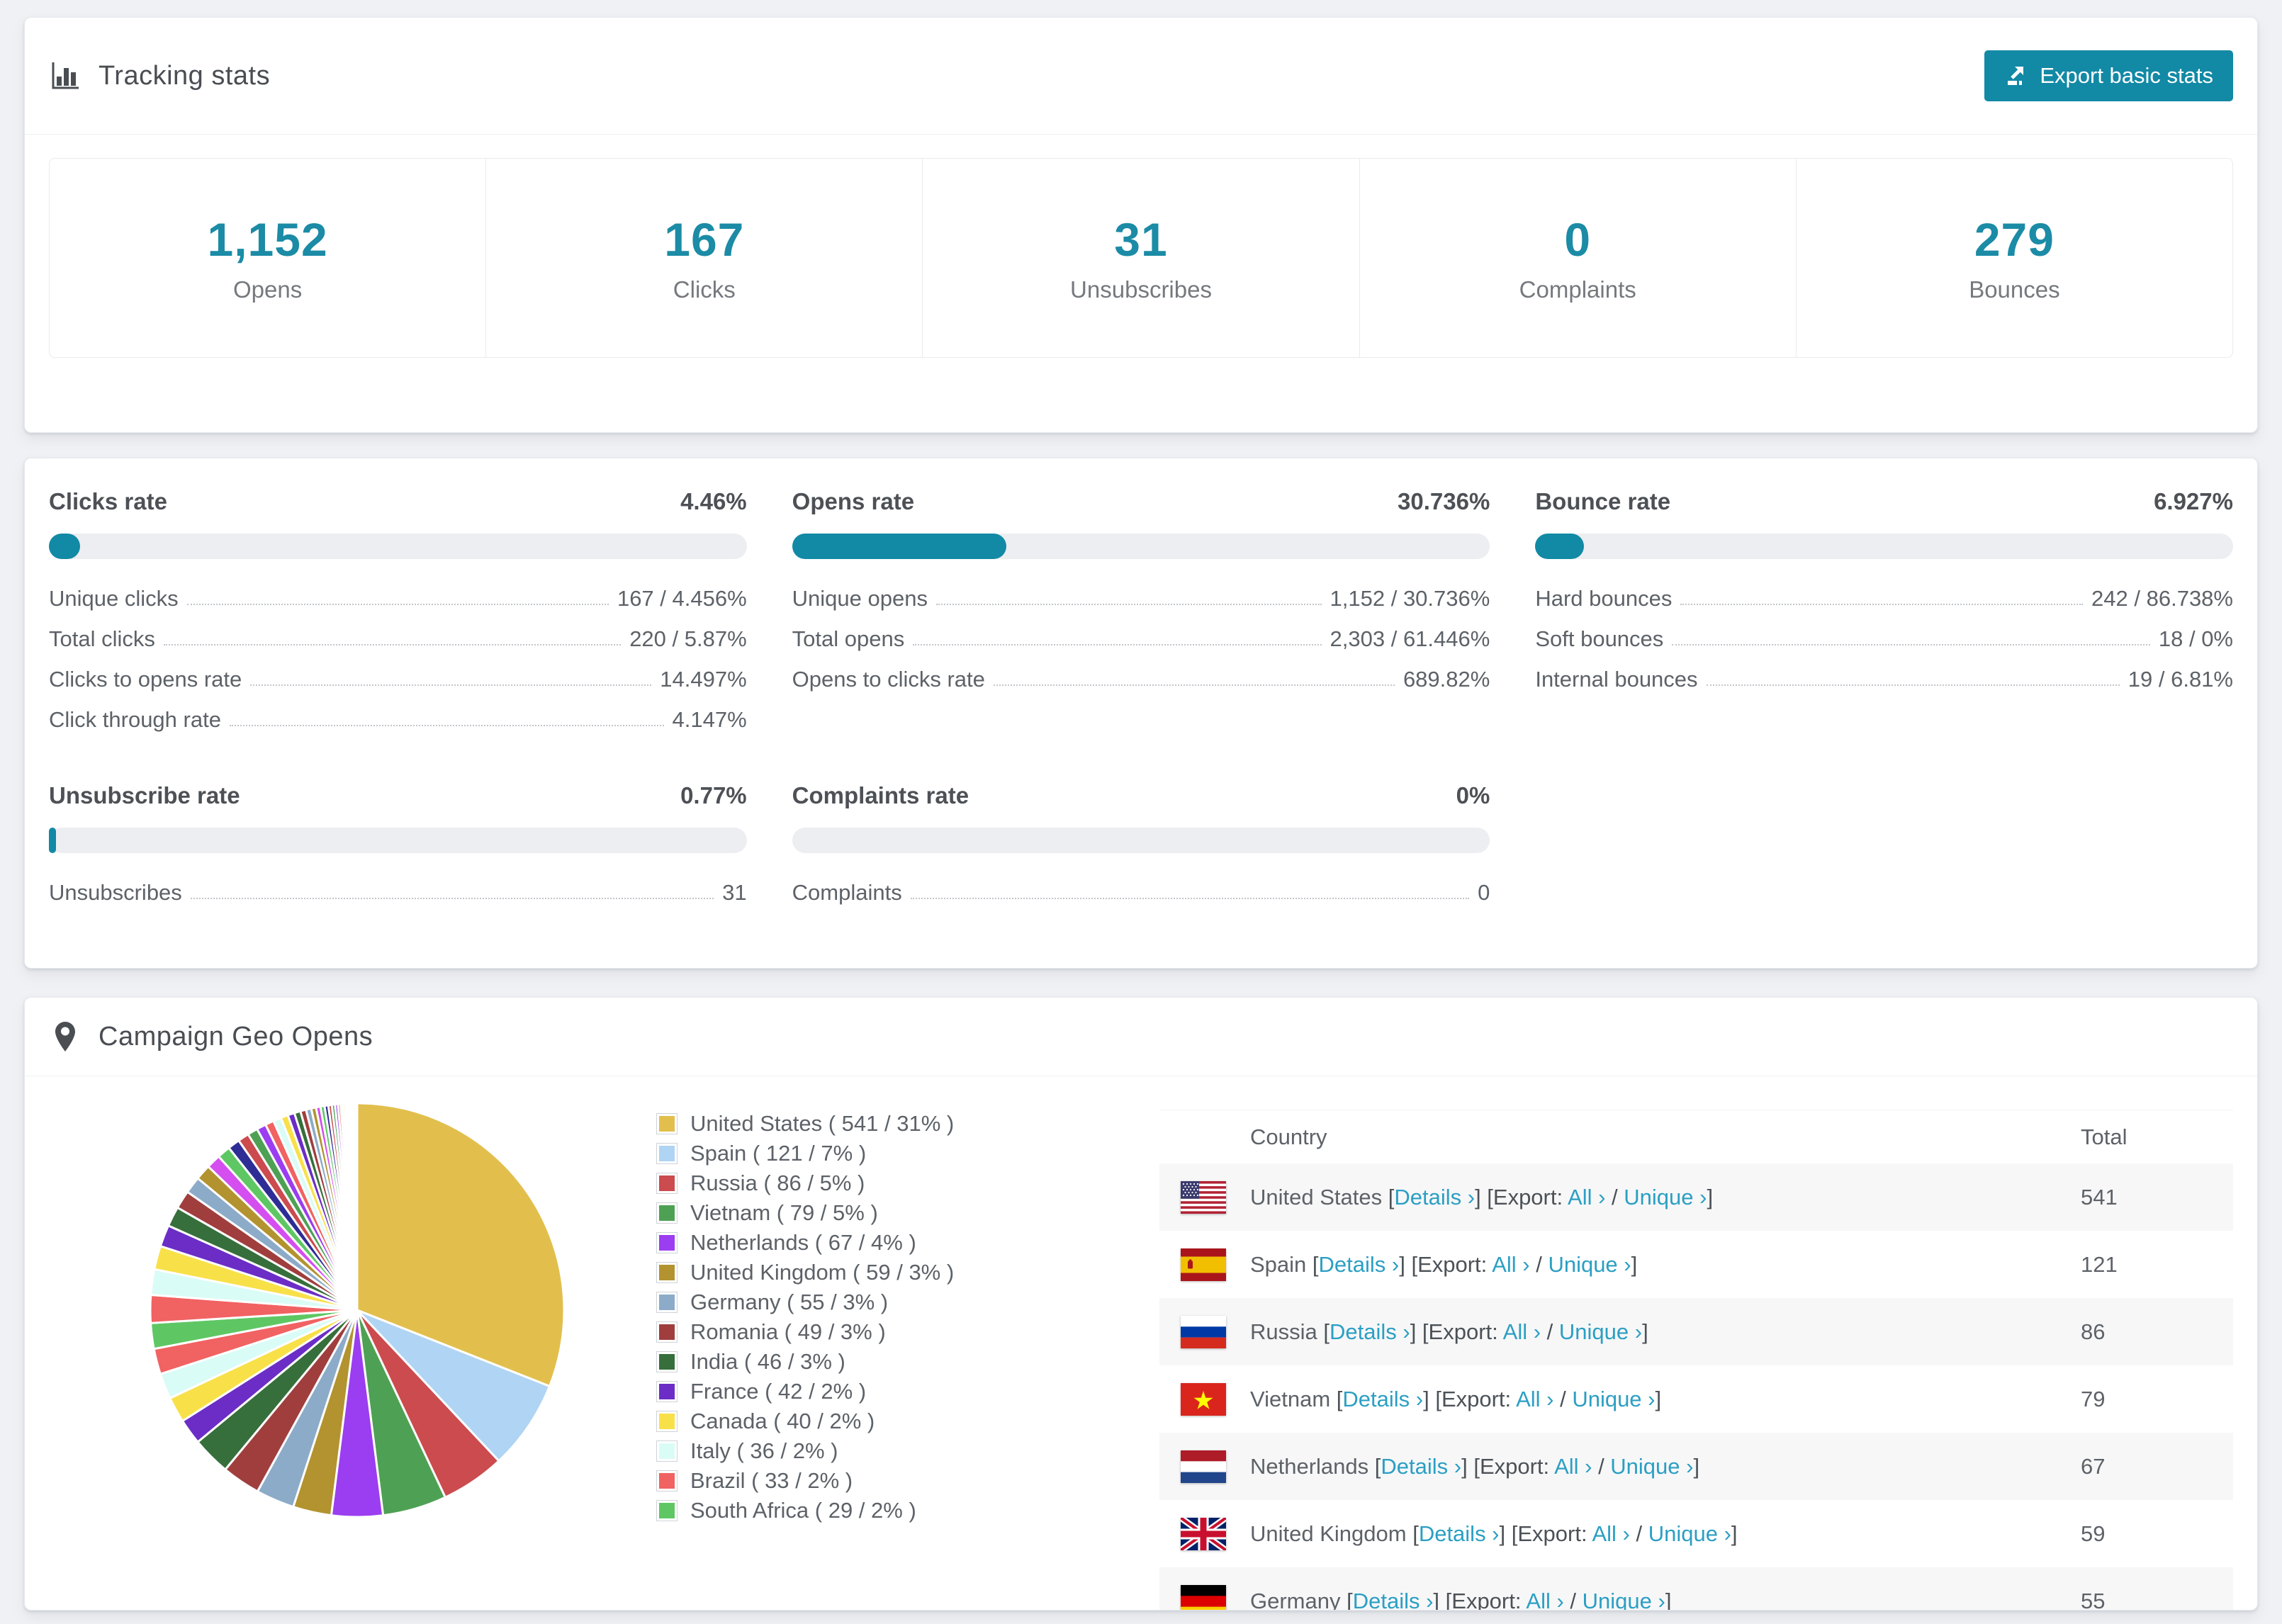 Image resolution: width=2282 pixels, height=1624 pixels. I want to click on export-basic-stats-button: Export basic stats, so click(2109, 75).